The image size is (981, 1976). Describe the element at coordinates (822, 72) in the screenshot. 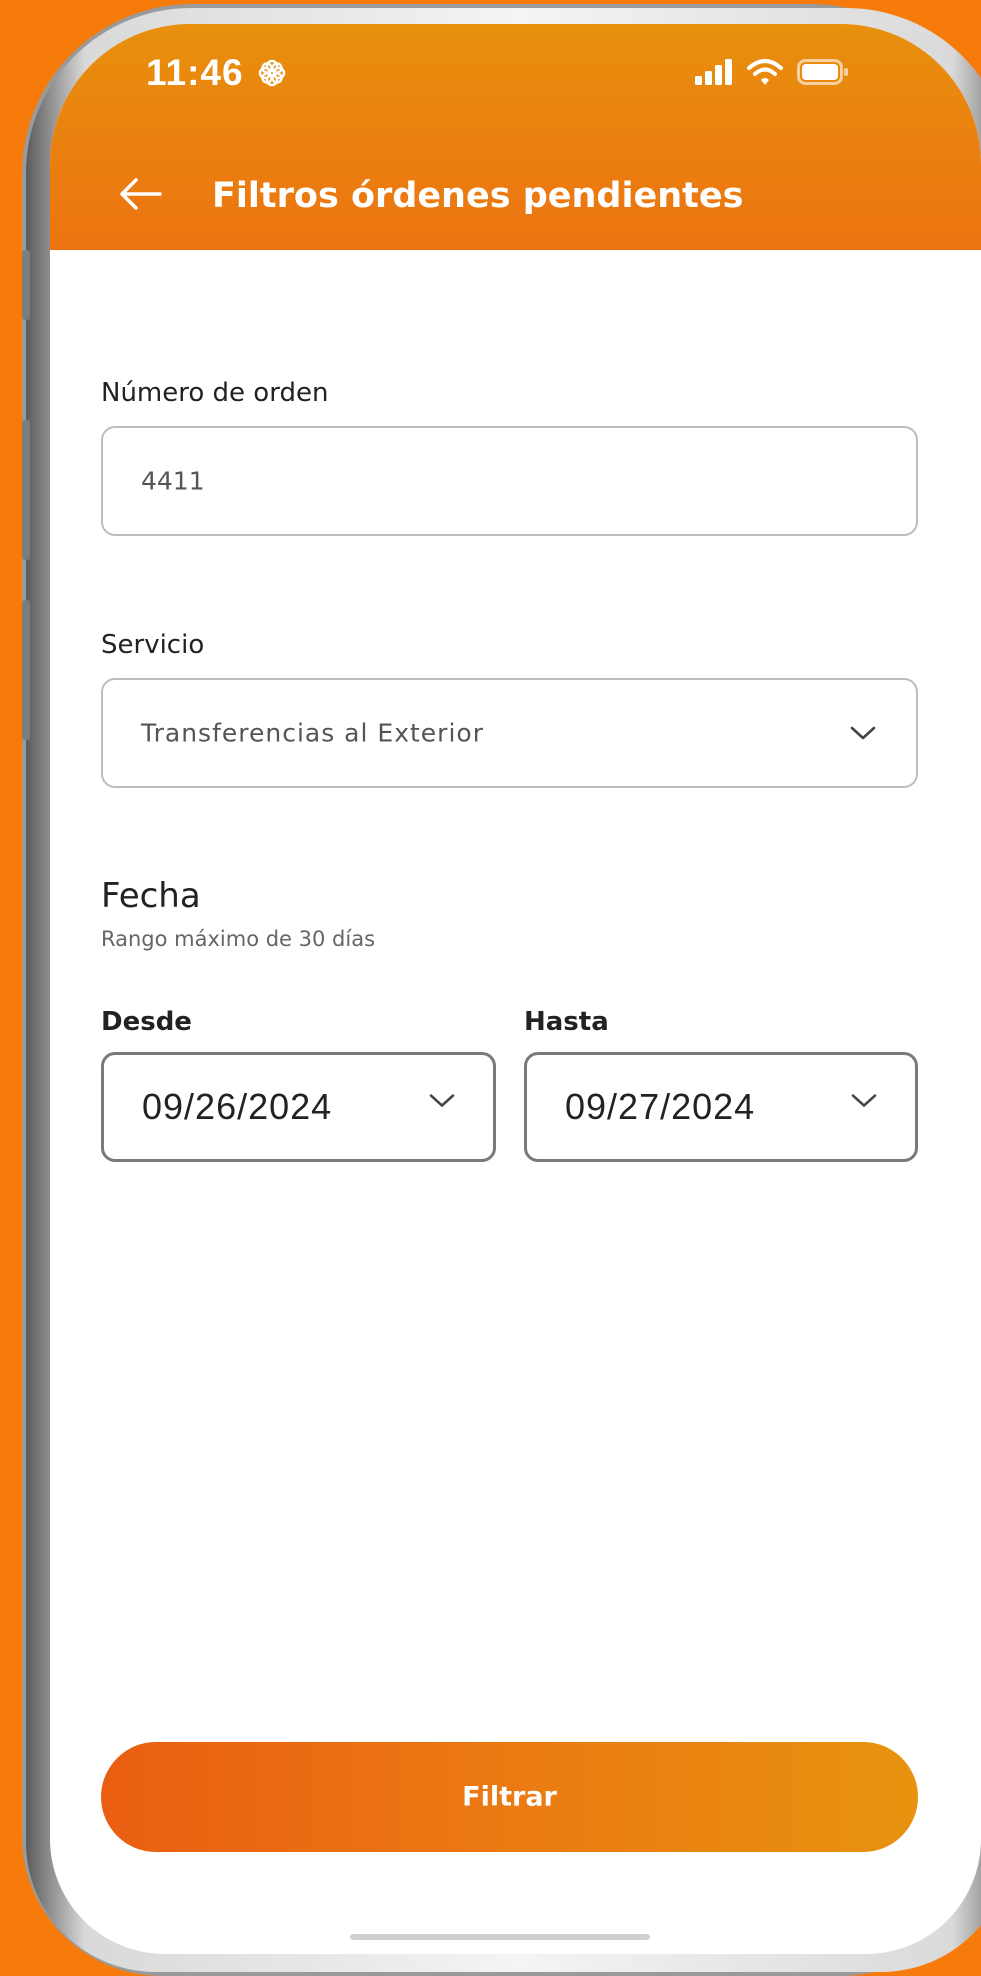

I see `battery-icon` at that location.